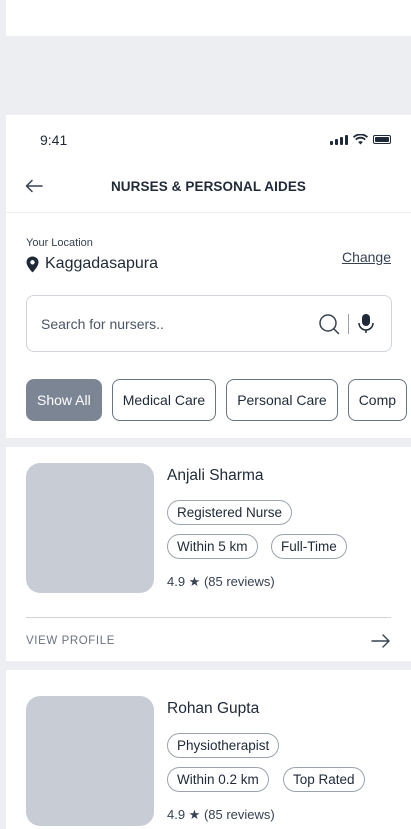  What do you see at coordinates (212, 546) in the screenshot?
I see `provider-tag: Within 5 km` at bounding box center [212, 546].